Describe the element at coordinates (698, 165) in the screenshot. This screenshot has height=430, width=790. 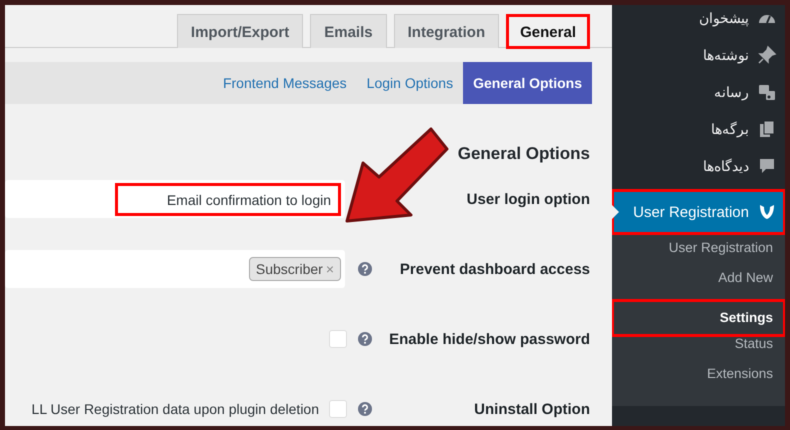
I see `menu-item: دیدگاه‌ها` at that location.